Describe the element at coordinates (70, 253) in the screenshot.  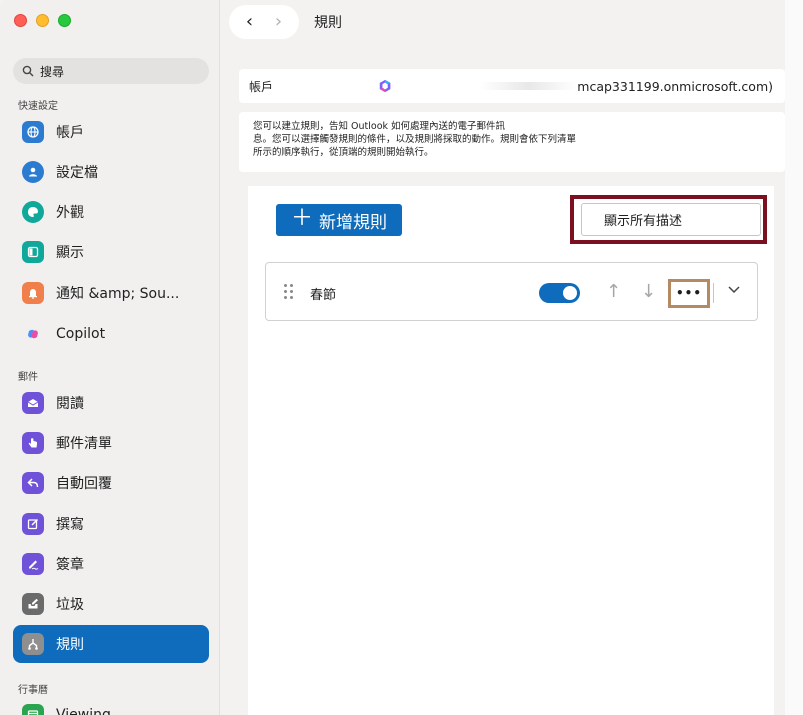
I see `sidebar-item-label: 顯示` at that location.